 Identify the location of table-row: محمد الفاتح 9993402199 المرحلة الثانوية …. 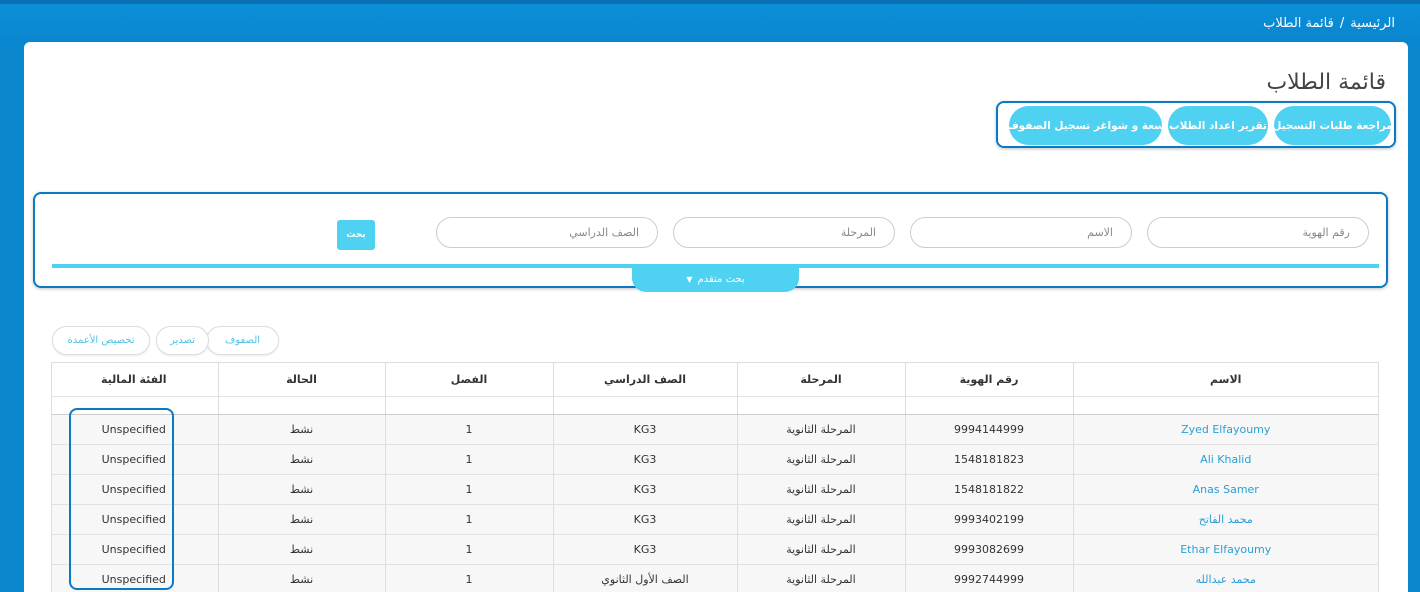
(715, 518).